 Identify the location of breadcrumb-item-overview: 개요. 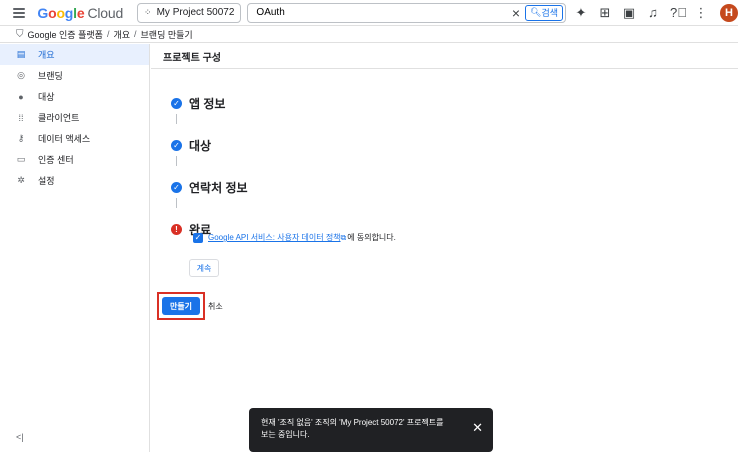
(121, 34).